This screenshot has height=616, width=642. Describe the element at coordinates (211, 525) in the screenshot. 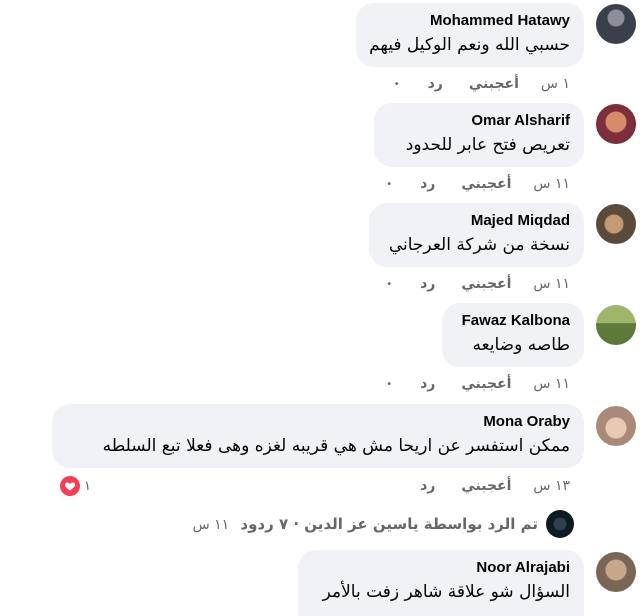

I see `replies-time: ١١ س` at that location.